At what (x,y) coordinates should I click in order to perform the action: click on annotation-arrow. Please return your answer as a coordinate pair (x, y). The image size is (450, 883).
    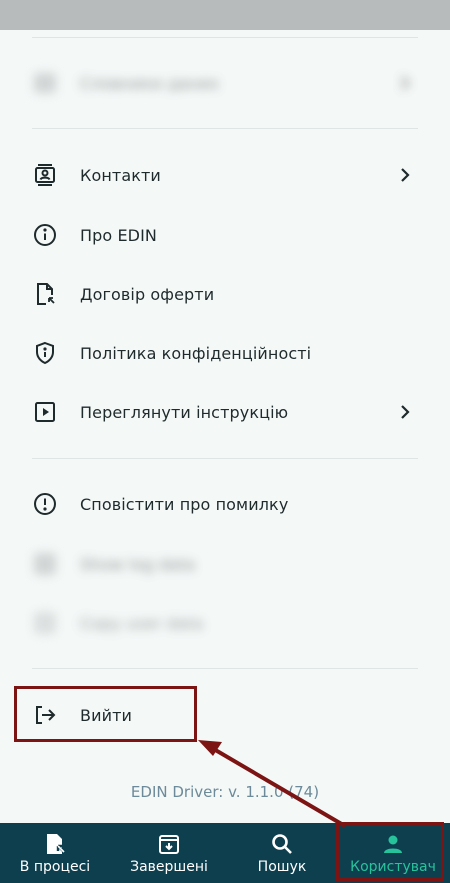
    Looking at the image, I should click on (272, 784).